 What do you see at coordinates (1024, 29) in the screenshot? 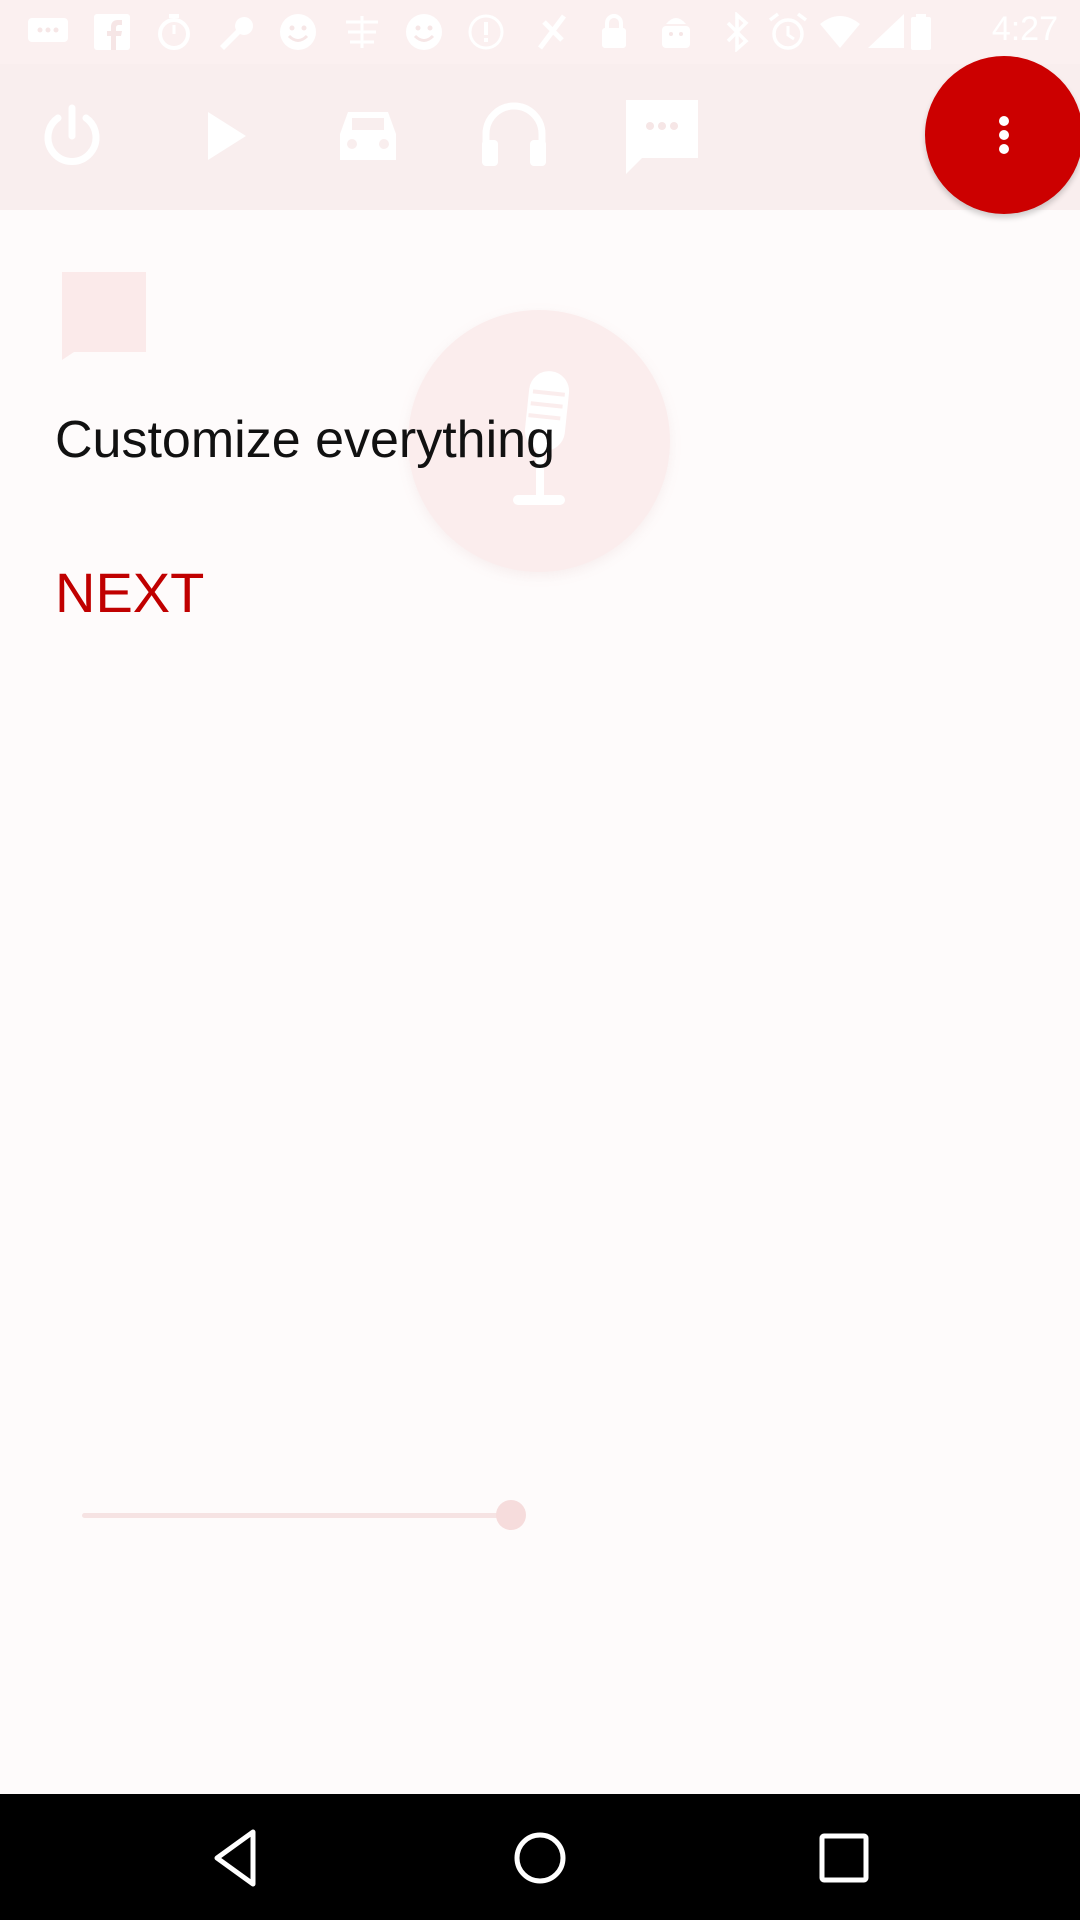
I see `status-time: 4:27` at bounding box center [1024, 29].